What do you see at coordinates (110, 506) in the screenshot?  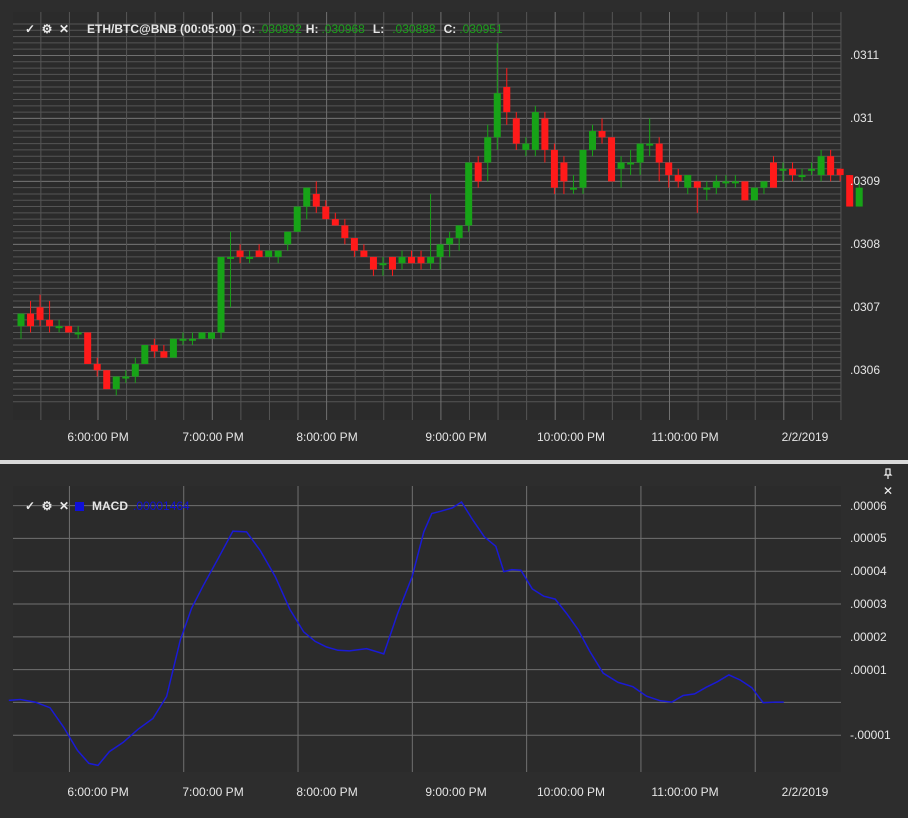 I see `macd-label: MACD` at bounding box center [110, 506].